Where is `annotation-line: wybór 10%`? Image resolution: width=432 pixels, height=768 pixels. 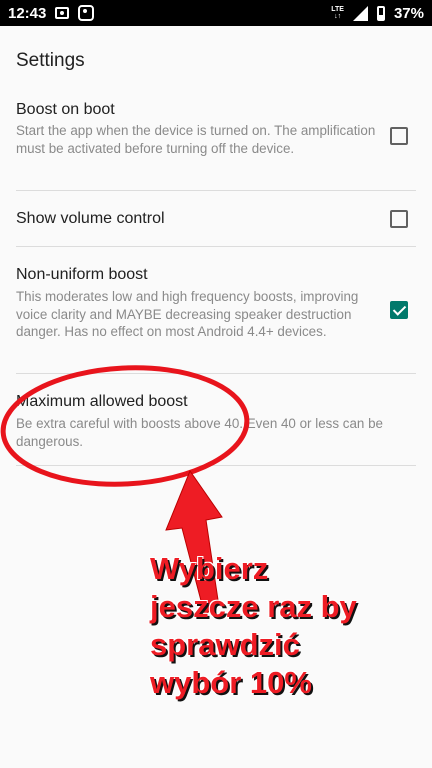 annotation-line: wybór 10% is located at coordinates (231, 682).